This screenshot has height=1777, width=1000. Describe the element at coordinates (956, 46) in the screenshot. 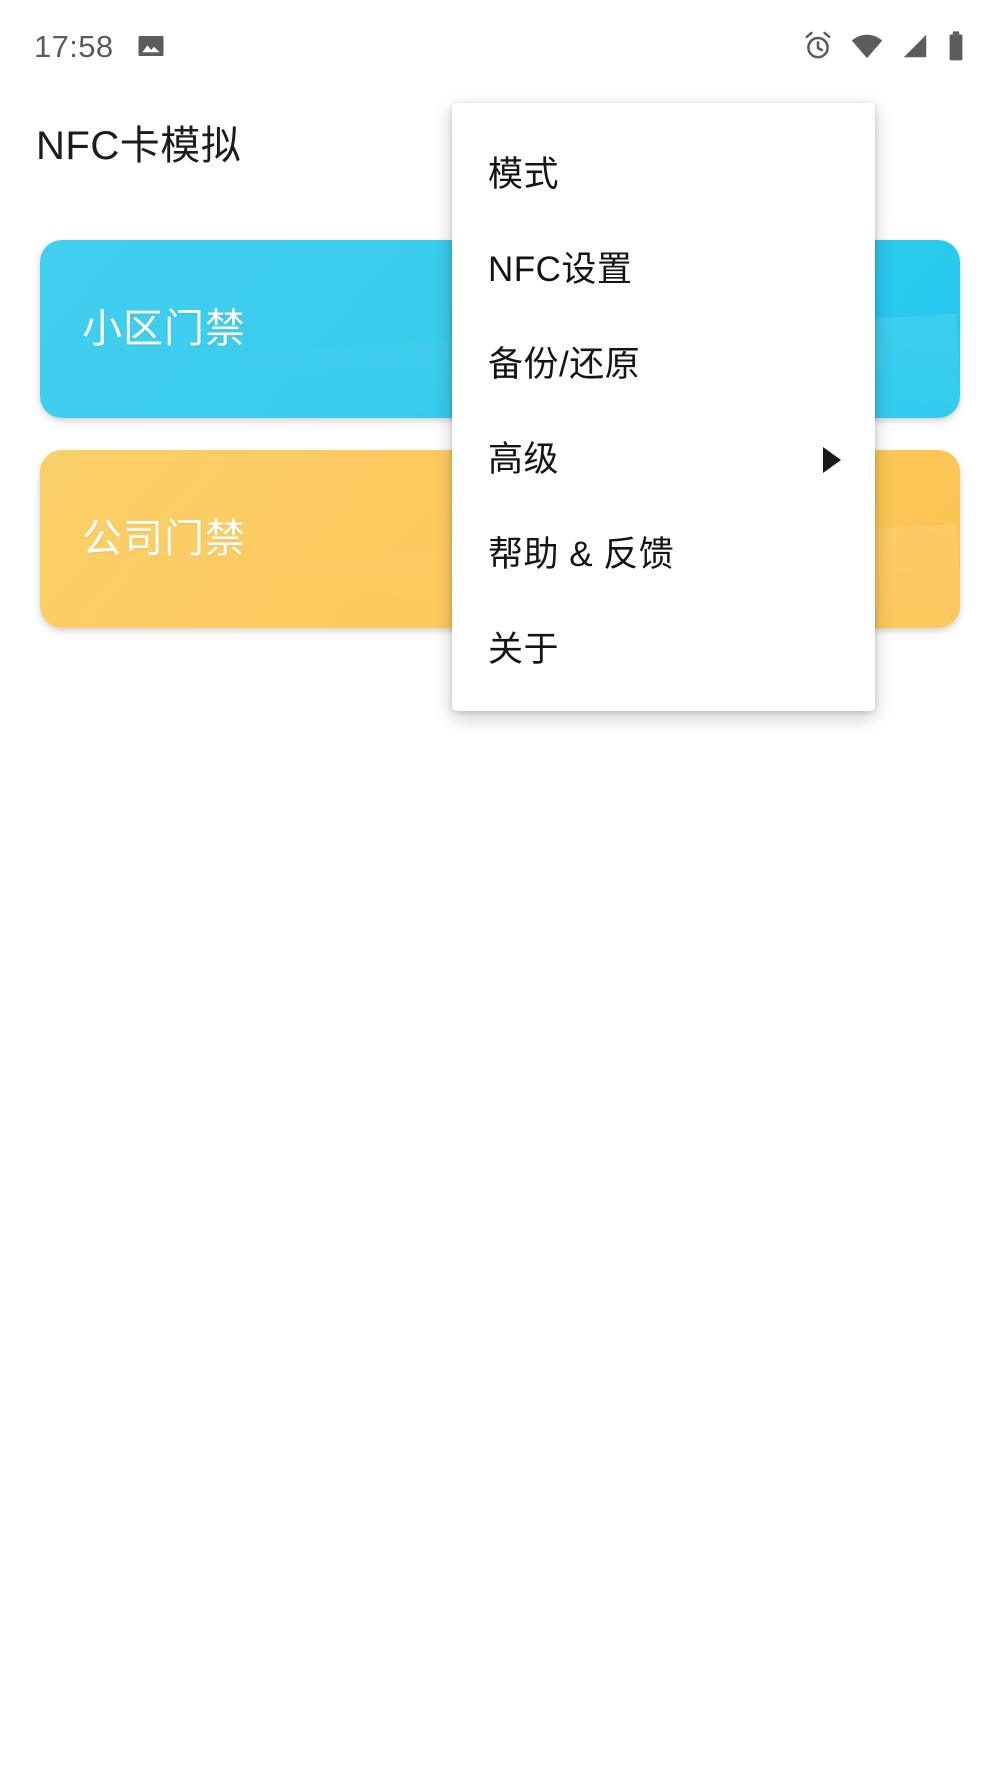

I see `battery-icon` at that location.